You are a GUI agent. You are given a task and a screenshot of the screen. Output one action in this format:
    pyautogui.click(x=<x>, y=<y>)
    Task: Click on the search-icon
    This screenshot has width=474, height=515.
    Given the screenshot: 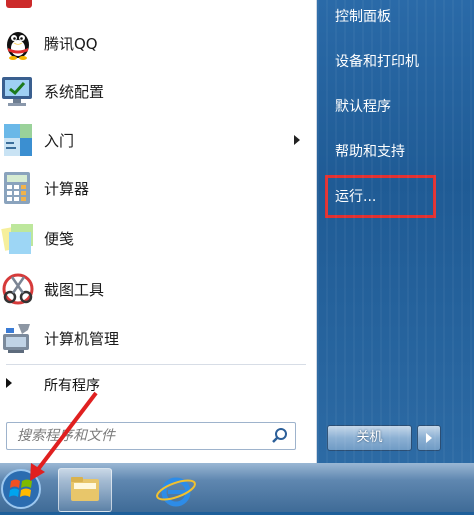 What is the action you would take?
    pyautogui.click(x=280, y=436)
    